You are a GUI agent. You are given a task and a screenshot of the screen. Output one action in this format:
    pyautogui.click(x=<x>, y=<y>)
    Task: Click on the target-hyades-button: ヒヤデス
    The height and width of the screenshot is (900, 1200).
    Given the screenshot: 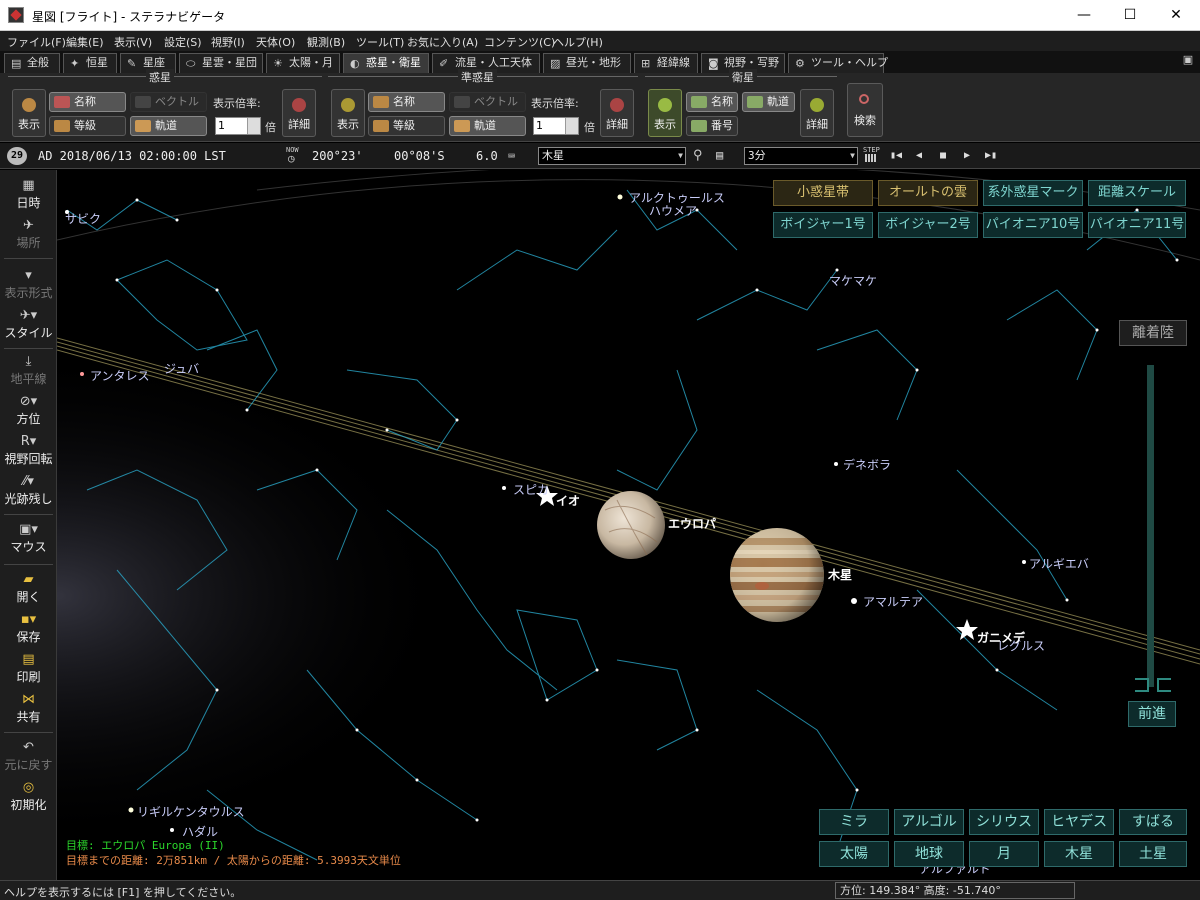 What is the action you would take?
    pyautogui.click(x=1079, y=822)
    